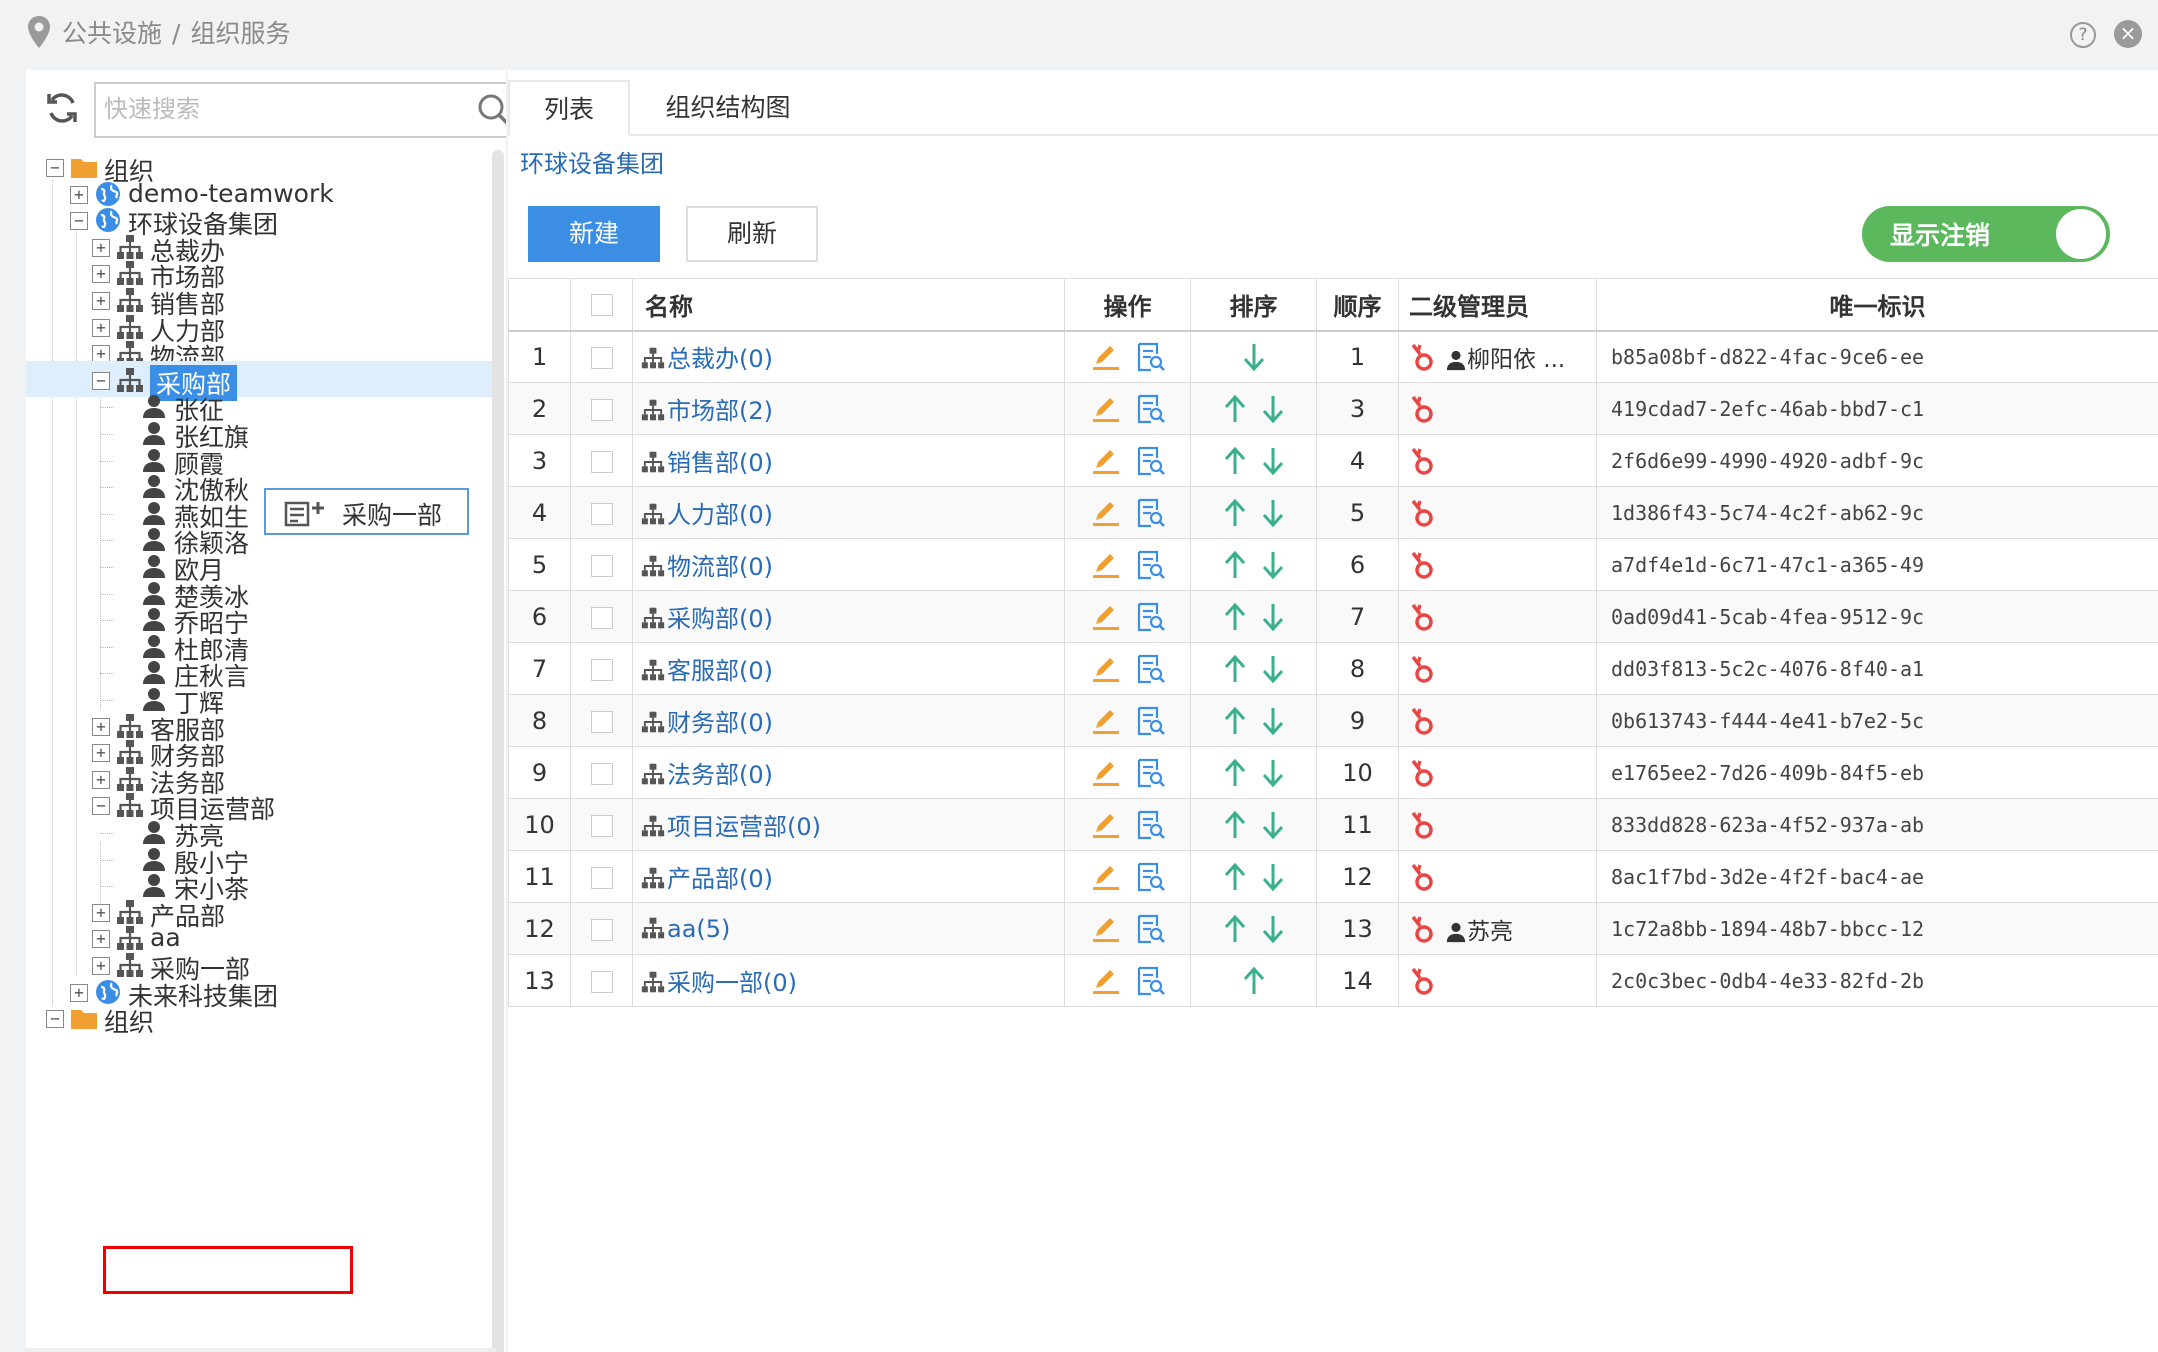 This screenshot has width=2158, height=1352. What do you see at coordinates (2083, 35) in the screenshot?
I see `help-icon: ?` at bounding box center [2083, 35].